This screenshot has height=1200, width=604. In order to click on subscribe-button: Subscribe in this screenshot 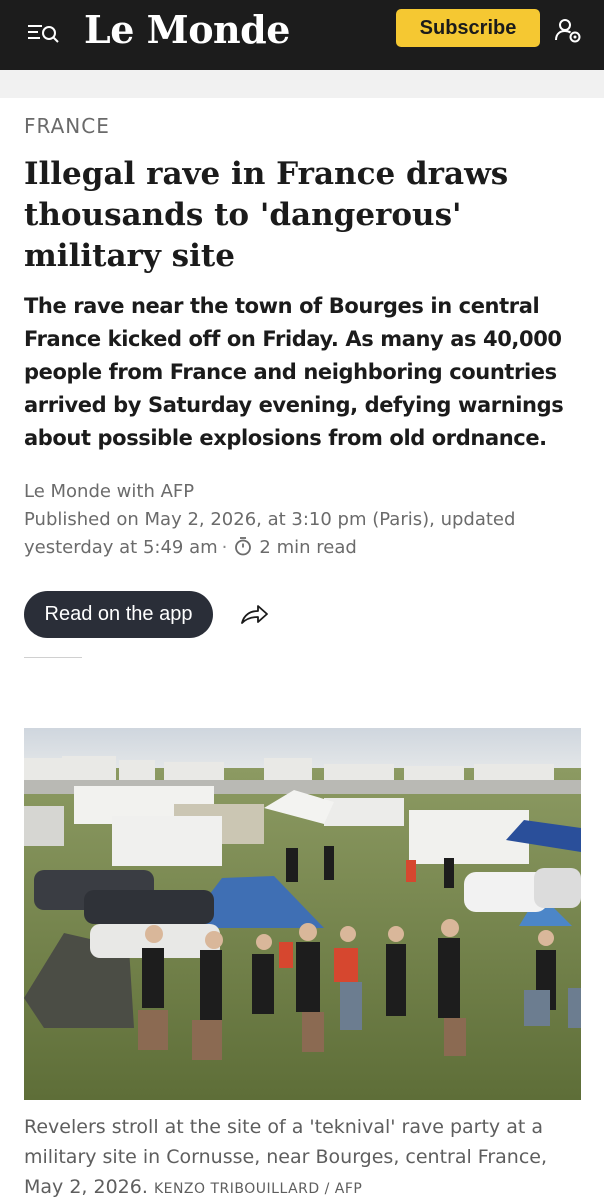, I will do `click(468, 28)`.